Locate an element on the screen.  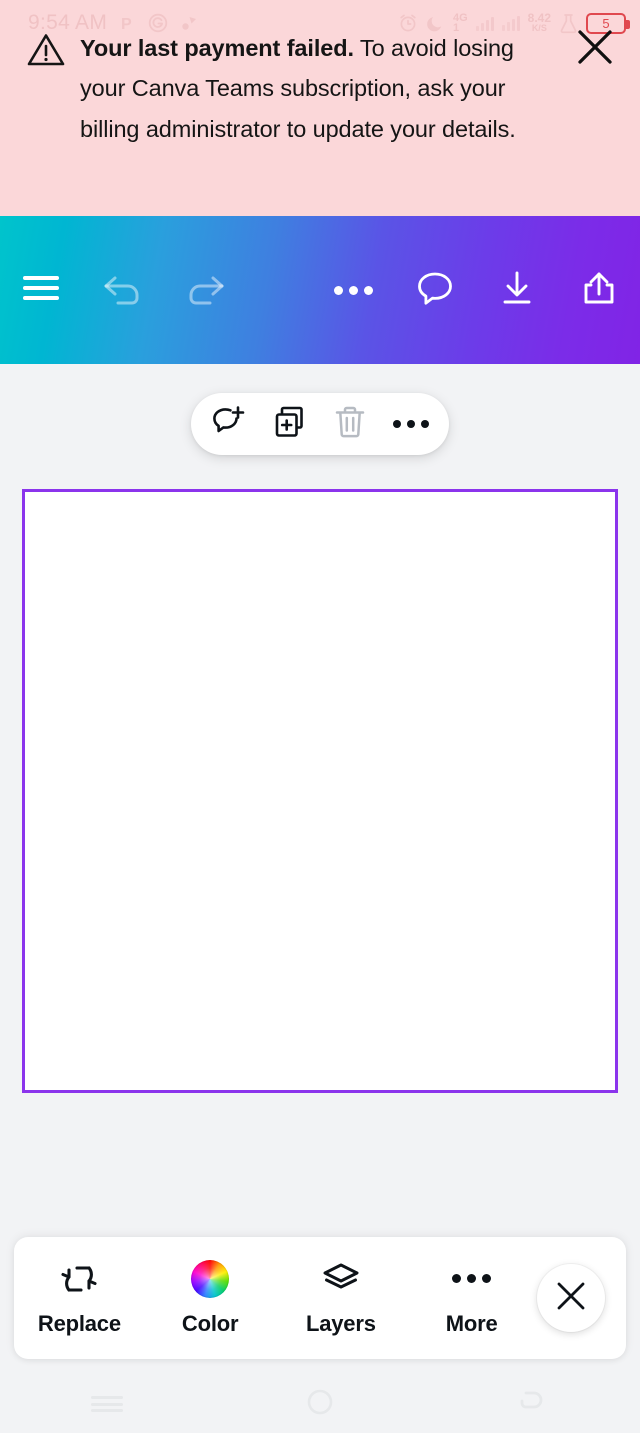
share-upload-icon is located at coordinates (599, 290).